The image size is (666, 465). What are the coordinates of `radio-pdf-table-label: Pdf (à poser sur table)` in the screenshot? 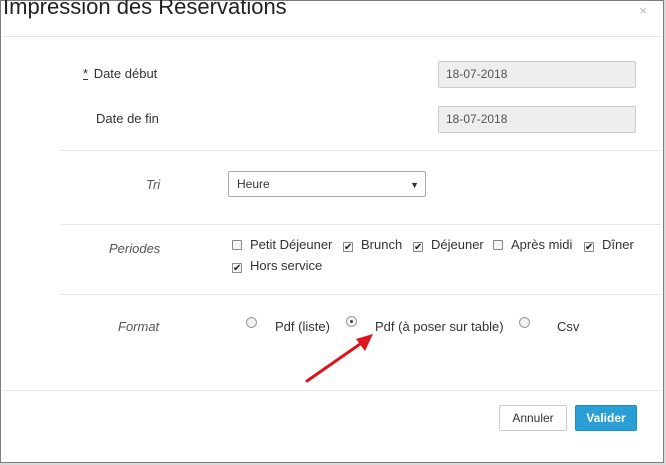 It's located at (439, 326).